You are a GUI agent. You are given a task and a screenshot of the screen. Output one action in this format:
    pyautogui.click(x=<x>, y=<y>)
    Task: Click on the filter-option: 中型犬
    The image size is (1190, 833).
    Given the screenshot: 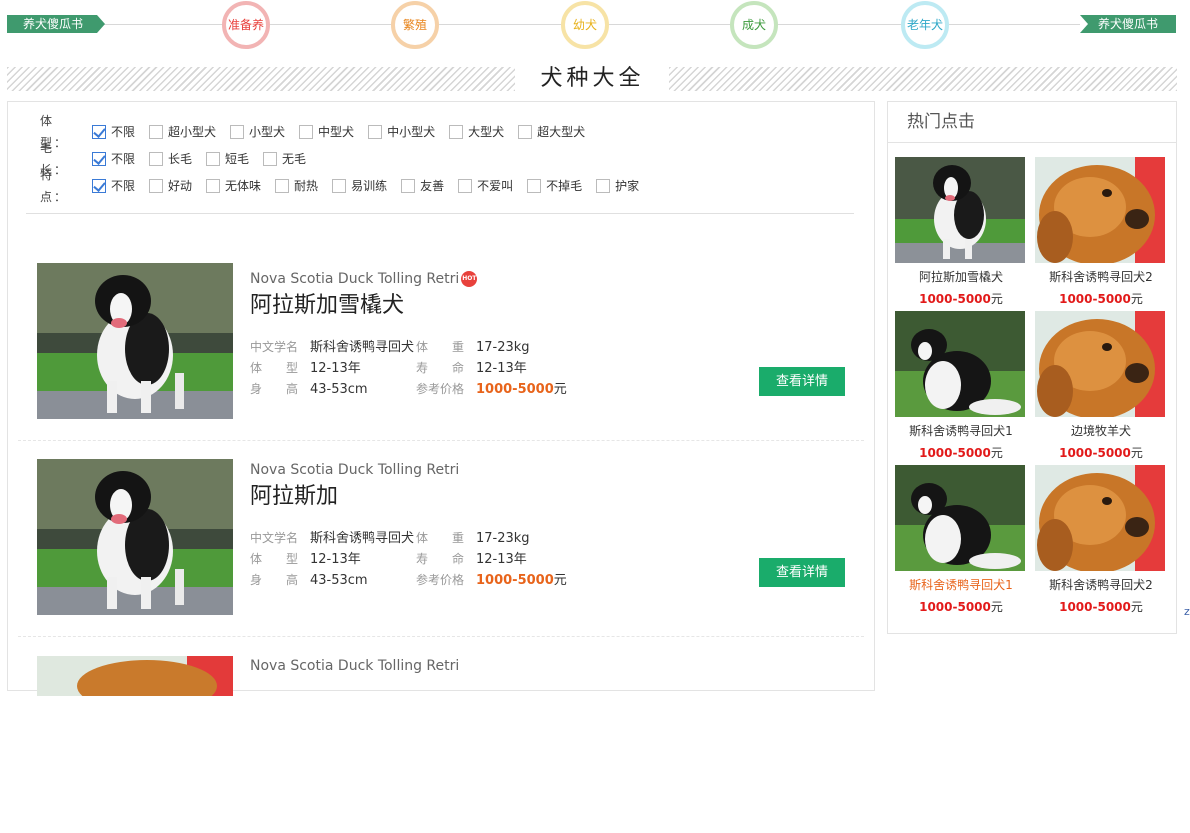 What is the action you would take?
    pyautogui.click(x=326, y=132)
    